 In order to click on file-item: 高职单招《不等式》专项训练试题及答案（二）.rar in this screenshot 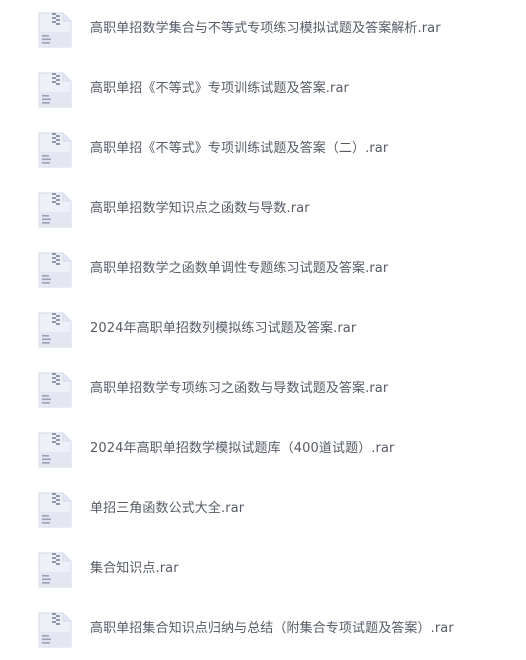, I will do `click(263, 150)`.